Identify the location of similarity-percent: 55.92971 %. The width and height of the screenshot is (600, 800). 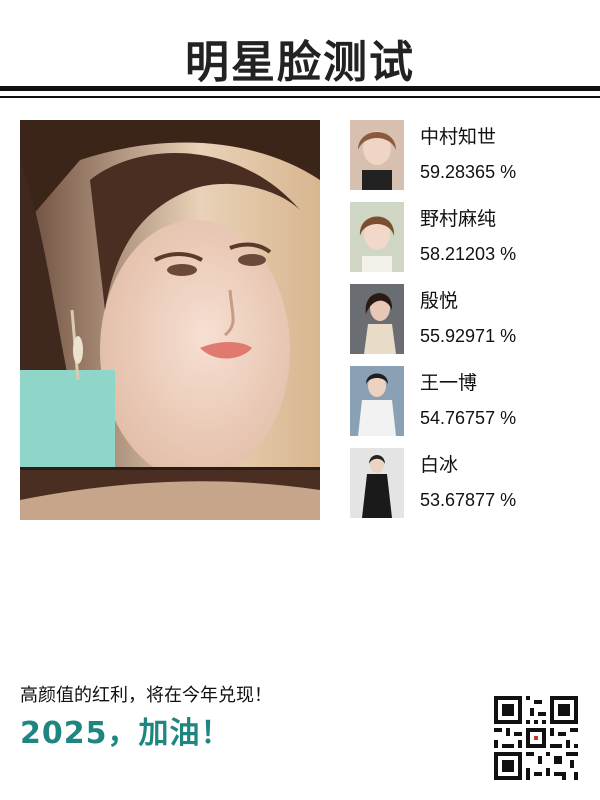
(468, 336).